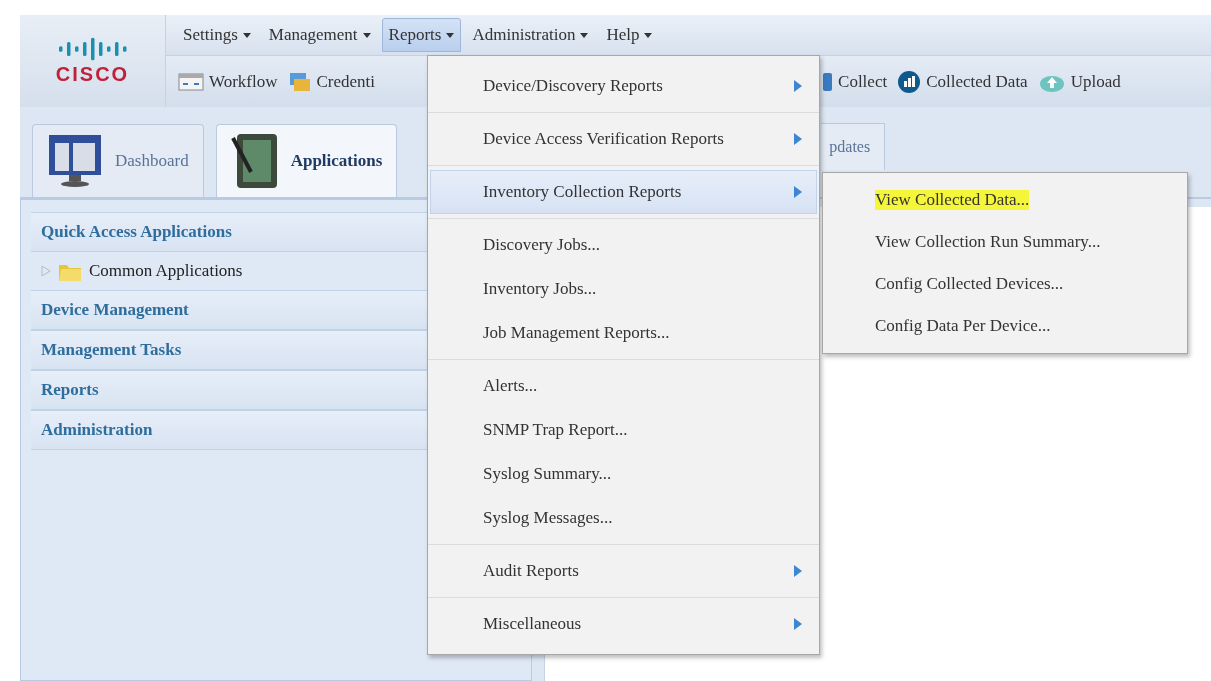 Image resolution: width=1211 pixels, height=681 pixels. I want to click on menu: Reports, so click(421, 35).